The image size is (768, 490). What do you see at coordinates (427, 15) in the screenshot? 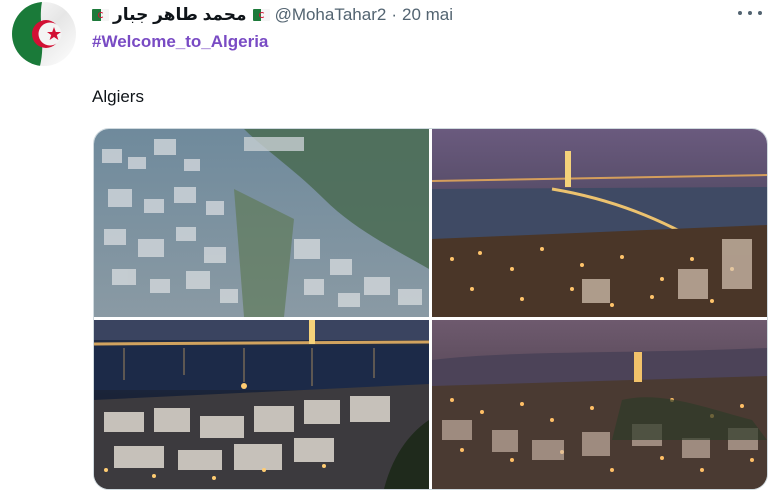
I see `tweet-date: 20 mai` at bounding box center [427, 15].